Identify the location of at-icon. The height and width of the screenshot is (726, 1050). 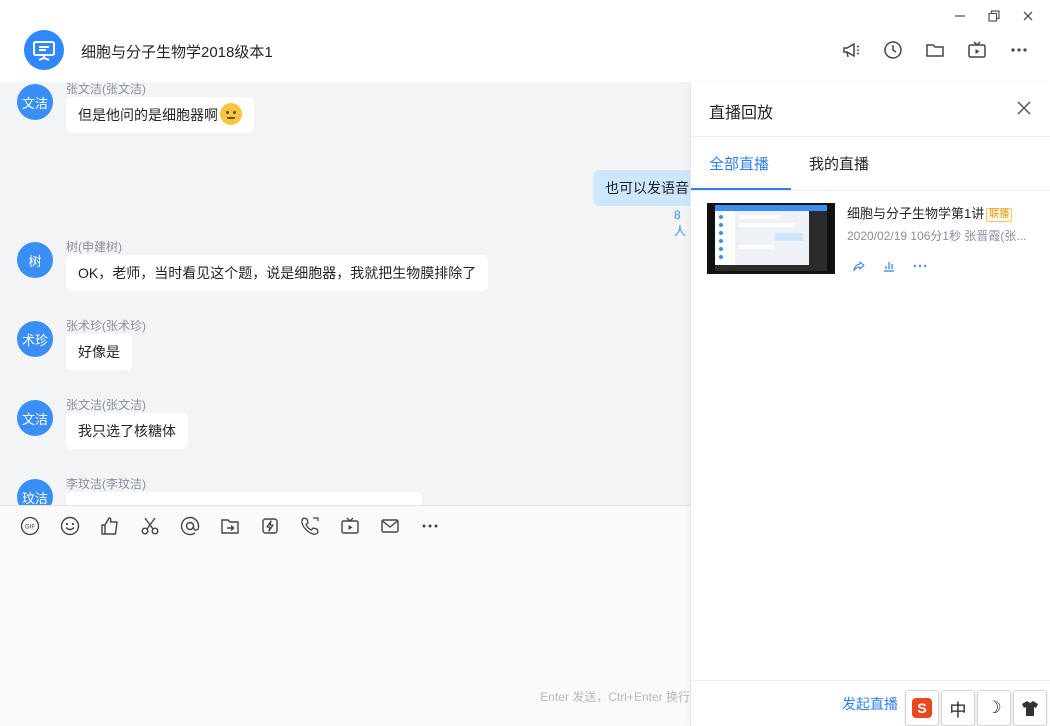
(190, 525).